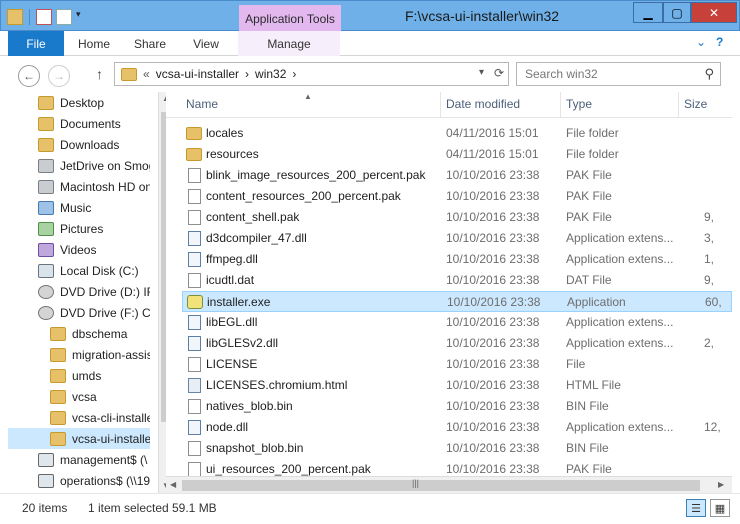 The image size is (740, 524). Describe the element at coordinates (618, 74) in the screenshot. I see `search-input: Search win32 ⚲` at that location.